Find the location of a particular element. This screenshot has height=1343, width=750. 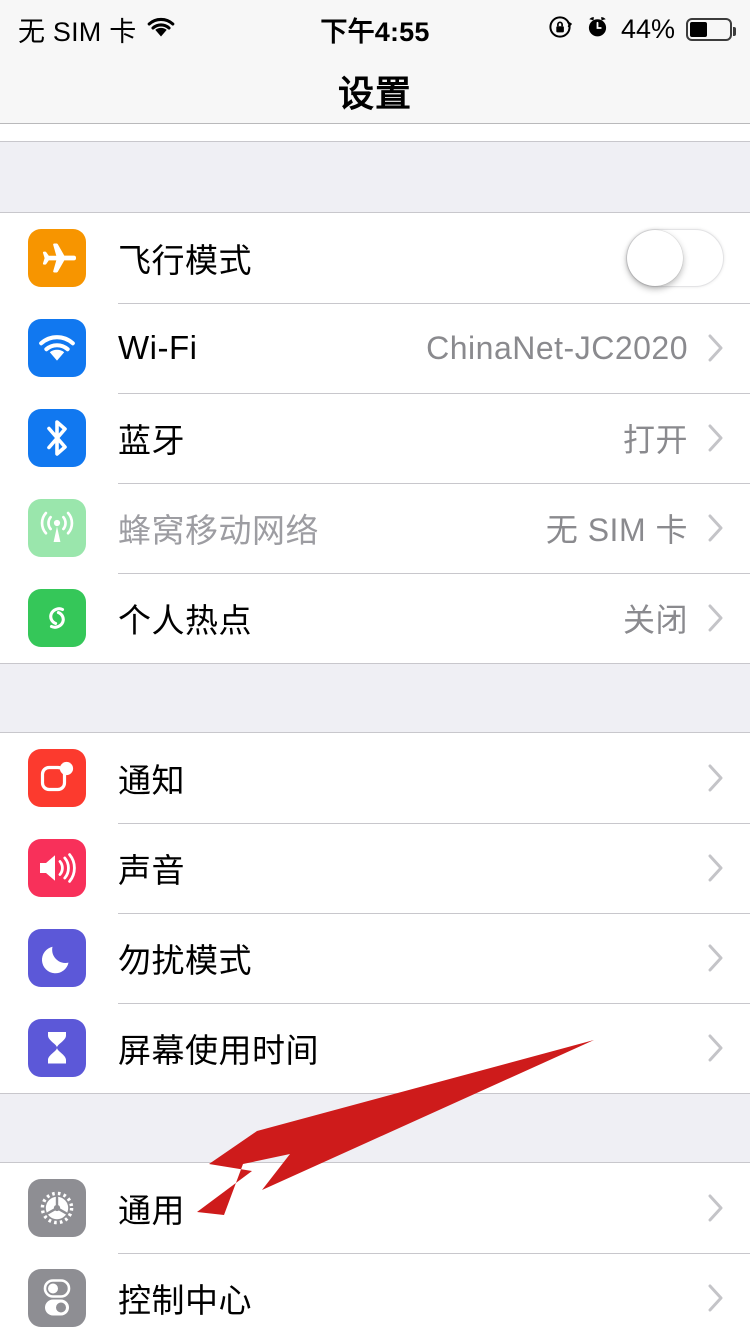

settings-row-蓝牙: 蓝牙 打开 is located at coordinates (375, 438).